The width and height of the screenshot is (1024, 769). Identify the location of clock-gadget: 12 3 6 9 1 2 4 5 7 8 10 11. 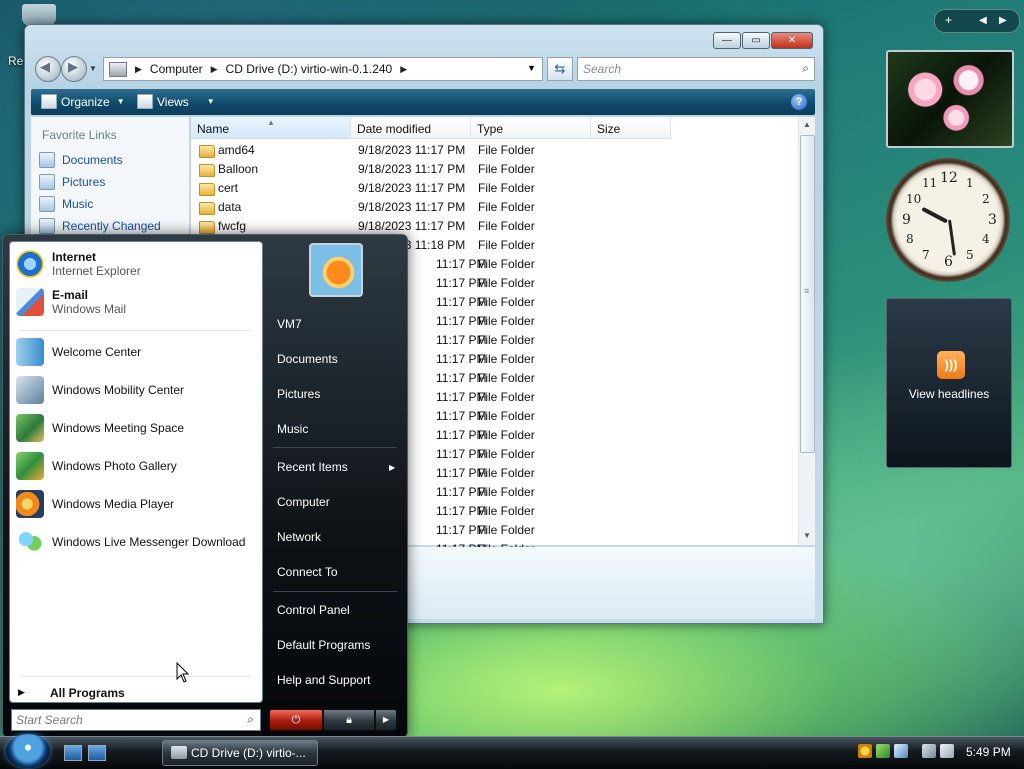
(948, 220).